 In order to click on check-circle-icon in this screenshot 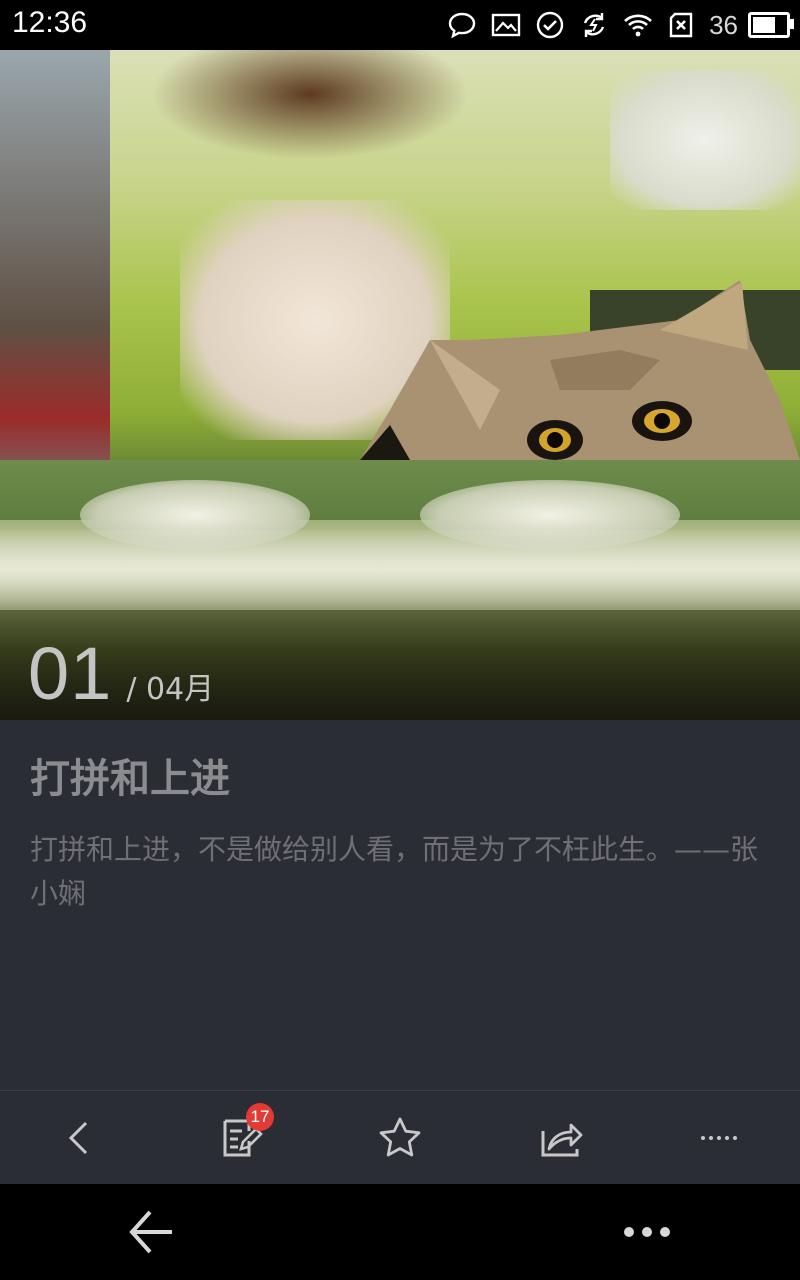, I will do `click(550, 25)`.